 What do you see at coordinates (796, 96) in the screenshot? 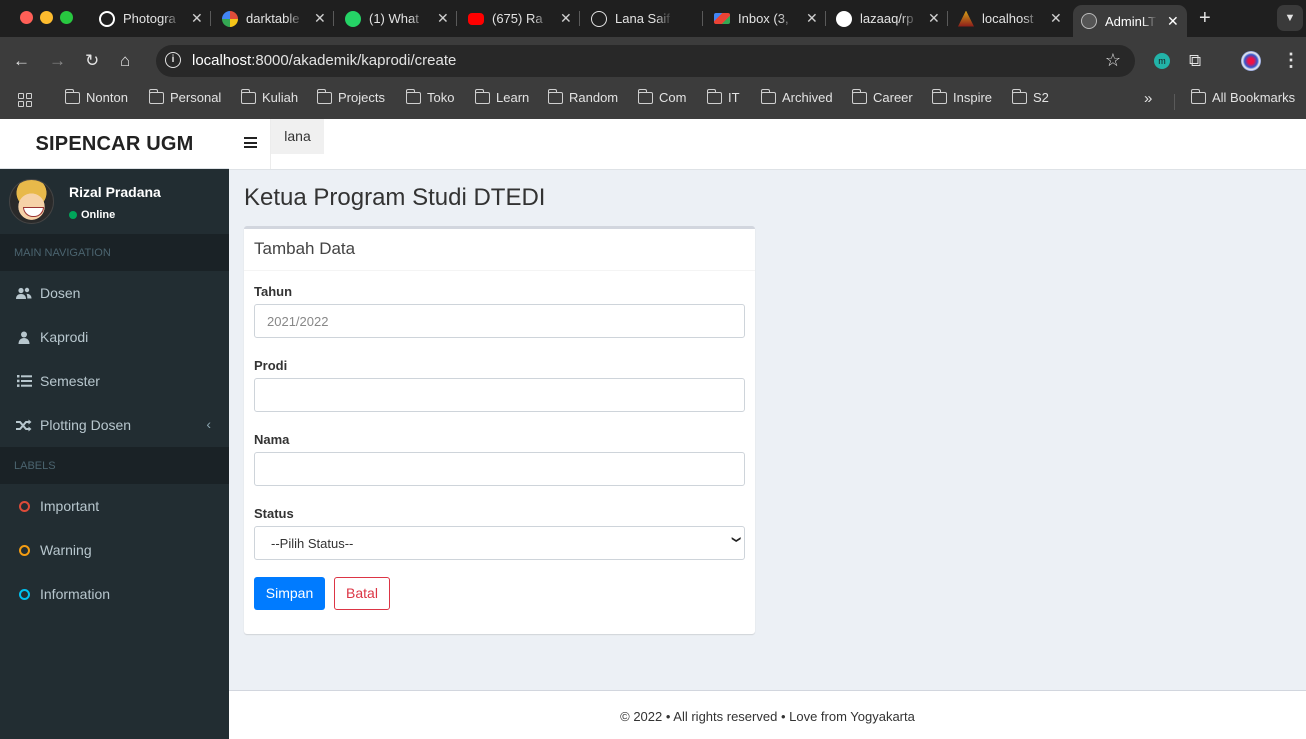
I see `bookmark-folder: Archived` at bounding box center [796, 96].